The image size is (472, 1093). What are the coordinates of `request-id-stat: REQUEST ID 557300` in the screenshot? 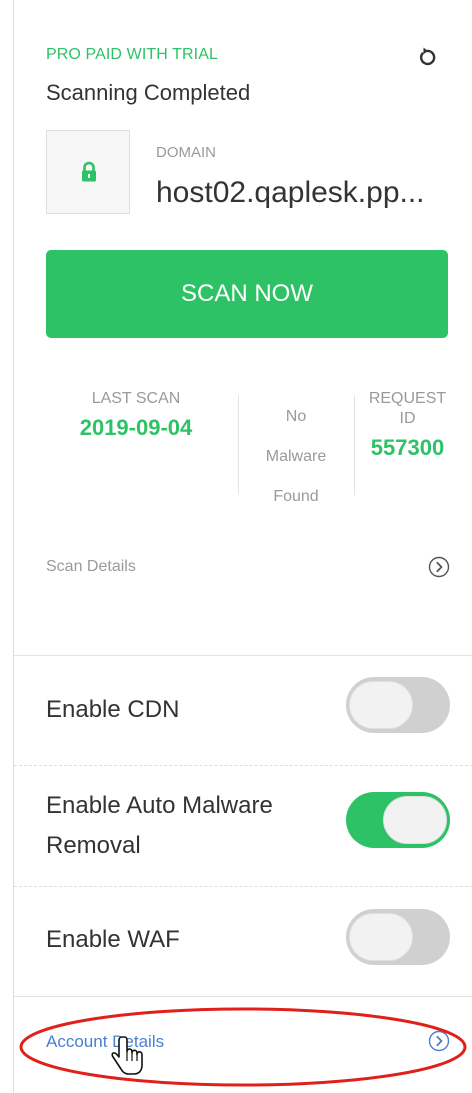 It's located at (407, 425).